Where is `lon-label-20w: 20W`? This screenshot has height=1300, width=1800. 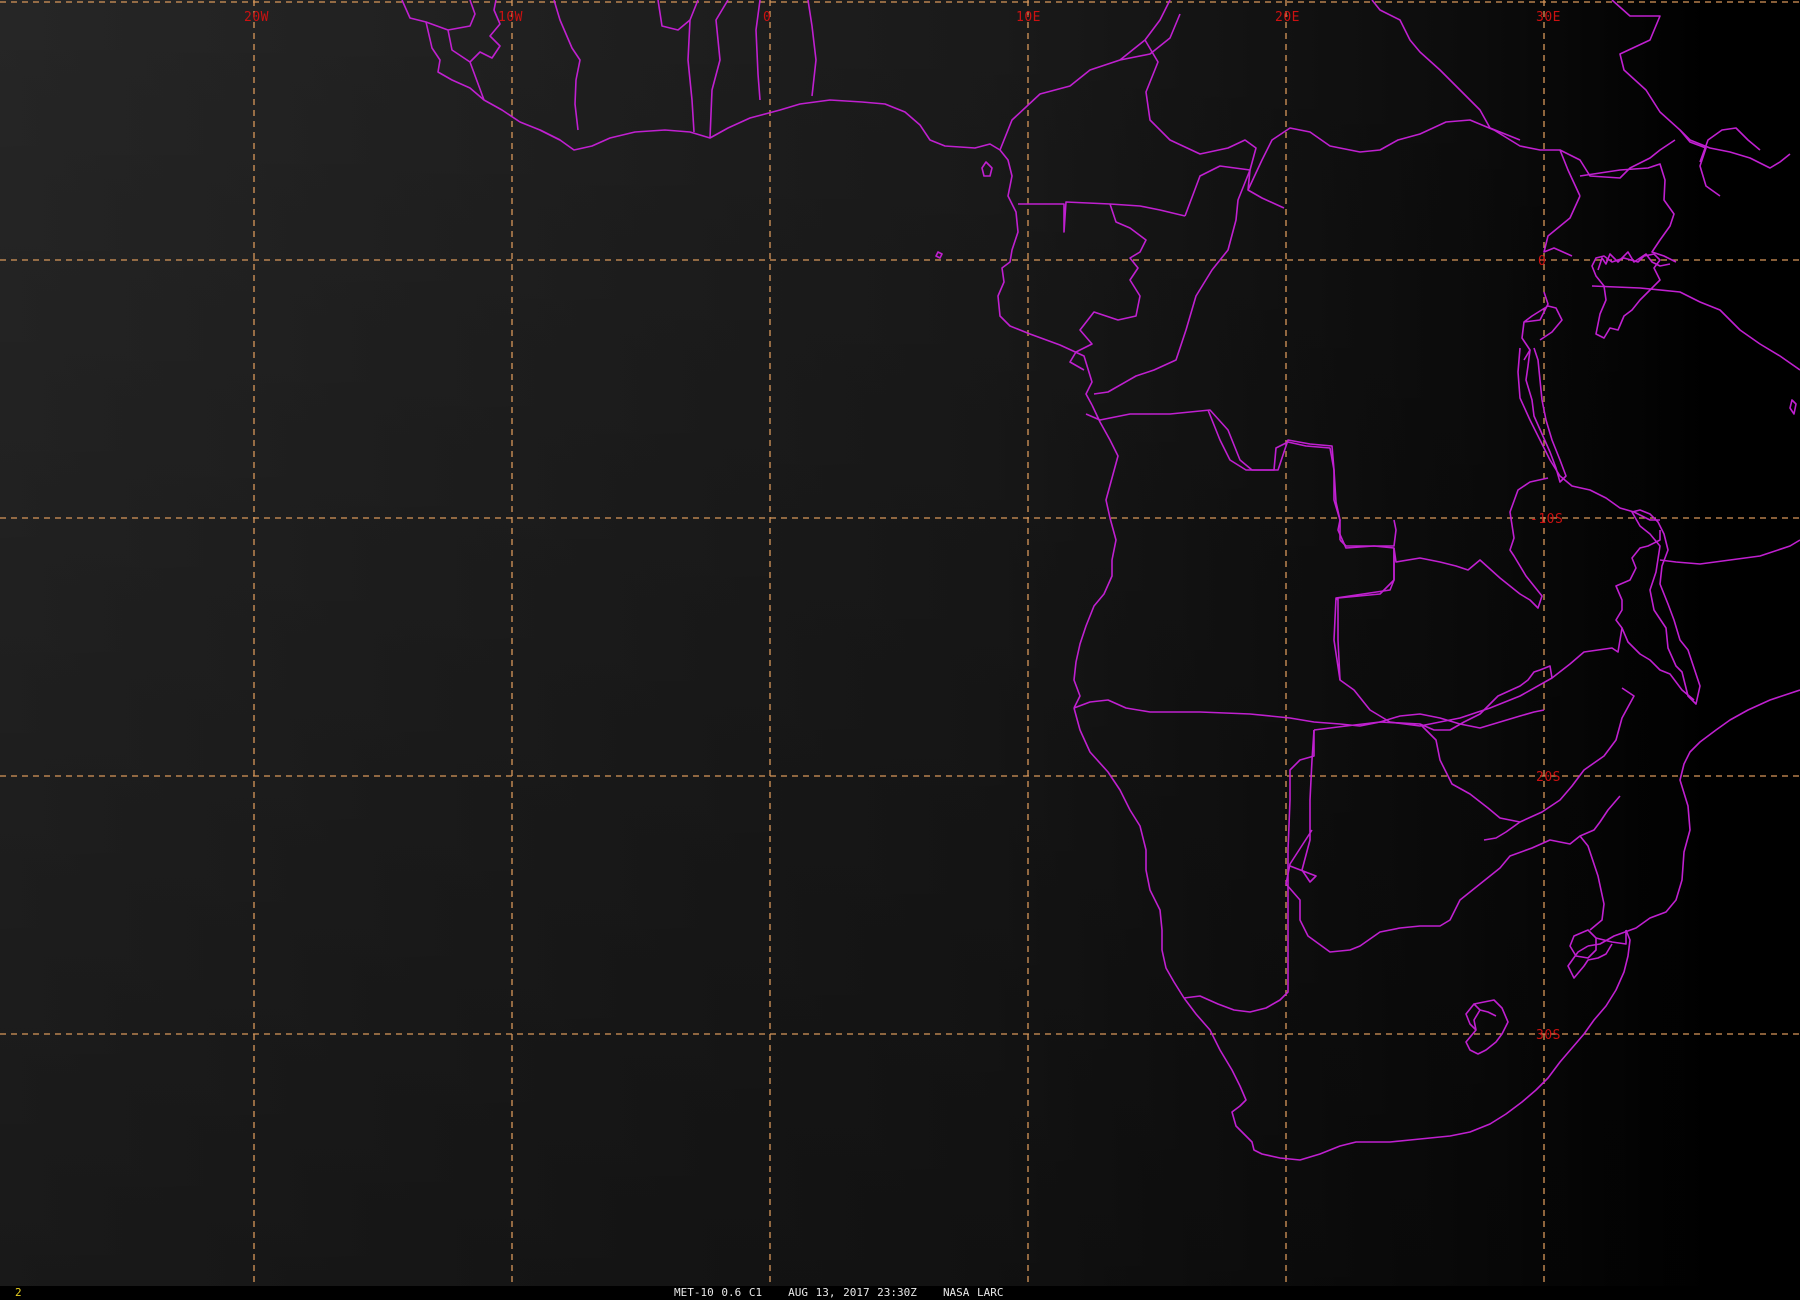 lon-label-20w: 20W is located at coordinates (256, 17).